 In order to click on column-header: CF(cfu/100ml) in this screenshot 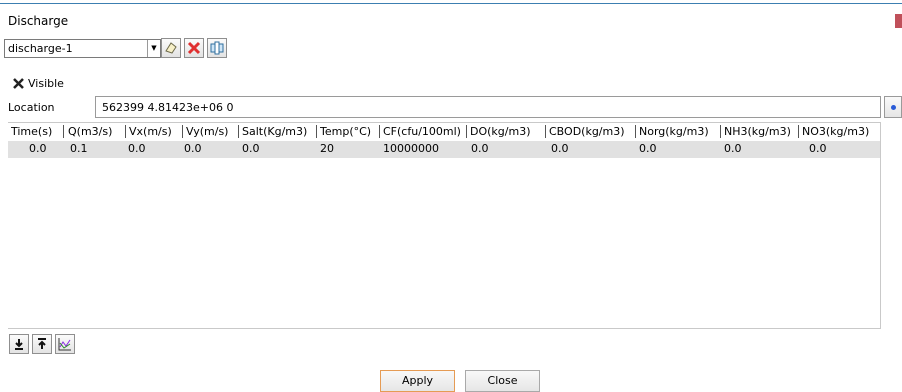, I will do `click(423, 132)`.